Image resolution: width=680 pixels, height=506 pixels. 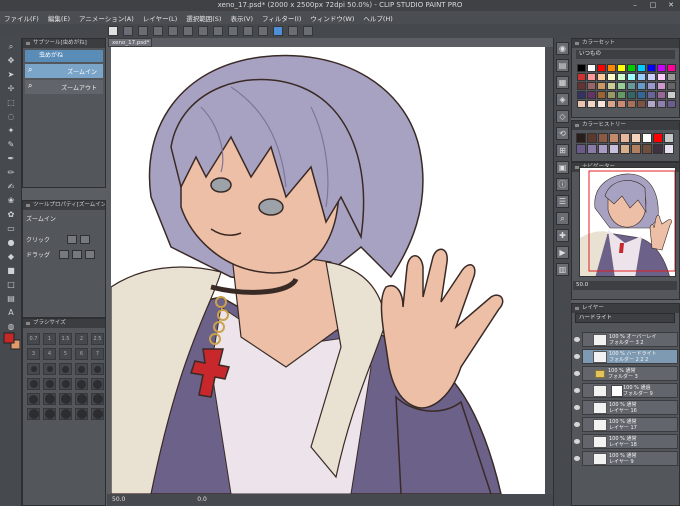 What do you see at coordinates (278, 31) in the screenshot?
I see `snap-special-ruler-icon` at bounding box center [278, 31].